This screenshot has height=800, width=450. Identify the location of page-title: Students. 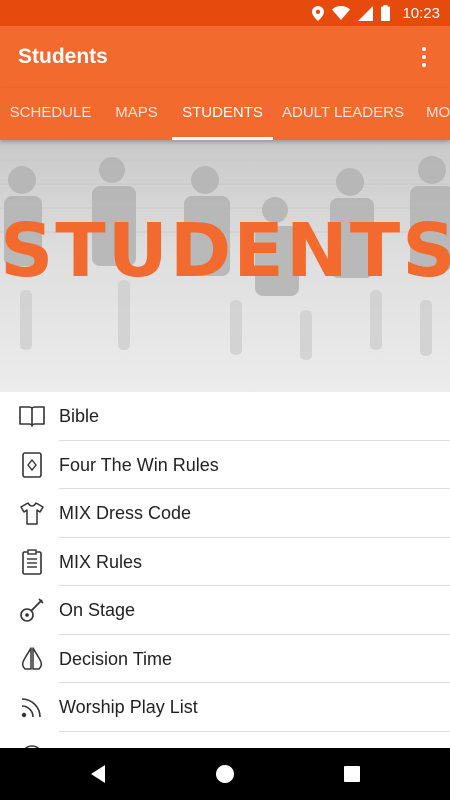
(63, 56).